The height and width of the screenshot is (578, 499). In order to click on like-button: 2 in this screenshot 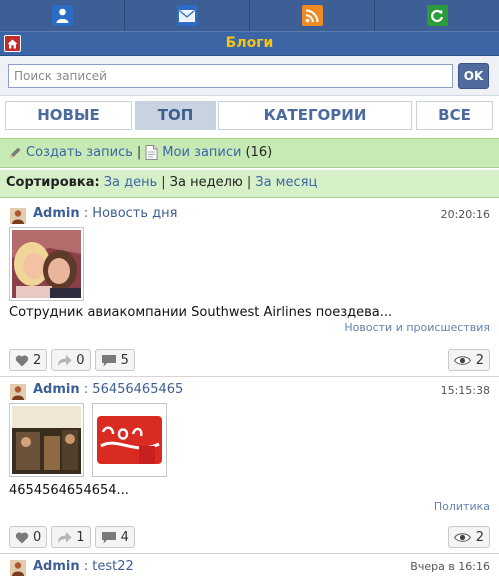, I will do `click(28, 360)`.